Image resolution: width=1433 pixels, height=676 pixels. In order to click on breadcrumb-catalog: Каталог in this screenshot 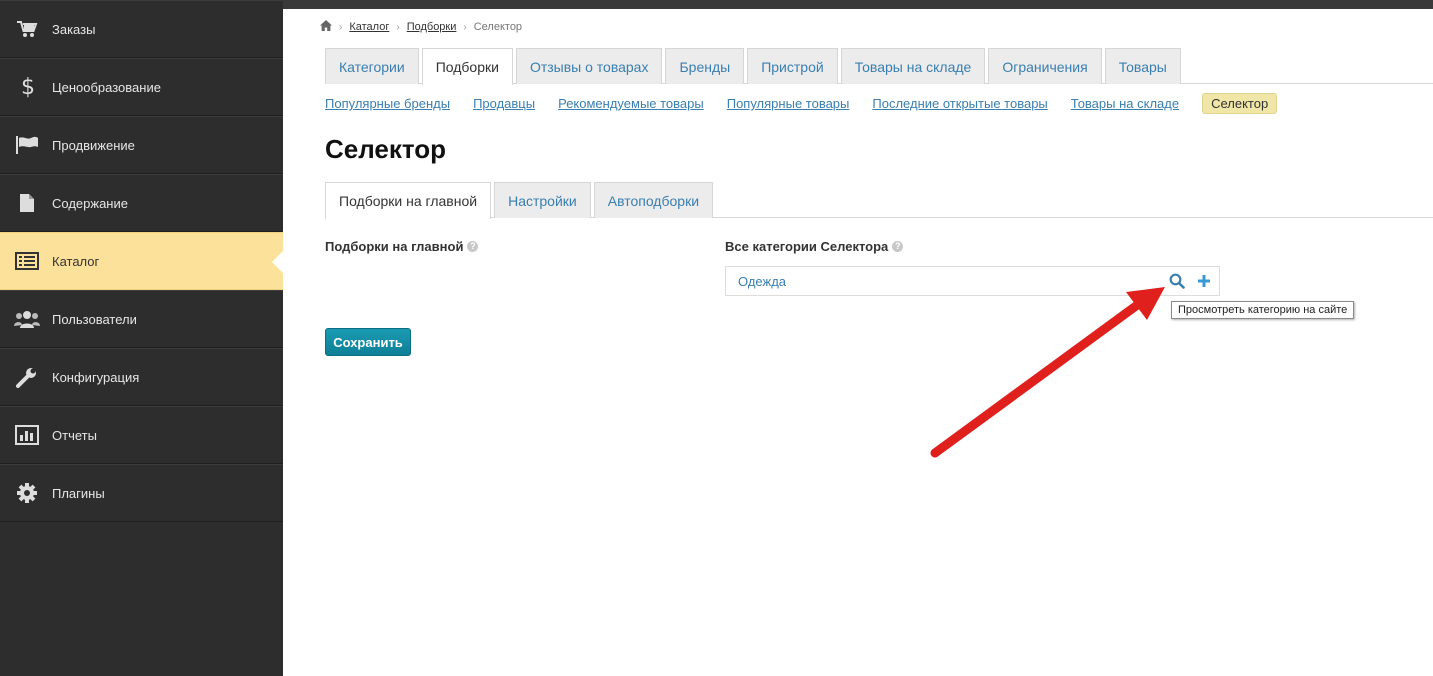, I will do `click(369, 27)`.